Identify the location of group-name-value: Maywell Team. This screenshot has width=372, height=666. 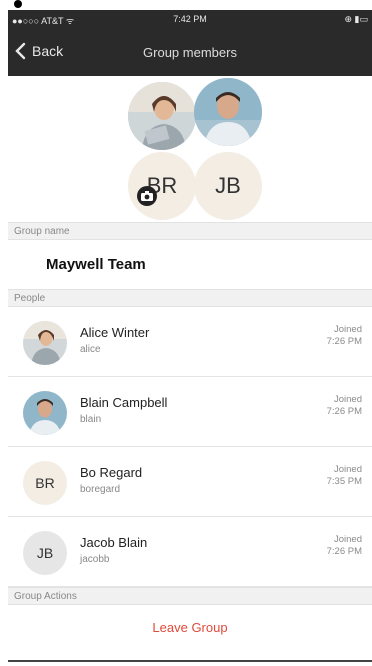
(96, 264).